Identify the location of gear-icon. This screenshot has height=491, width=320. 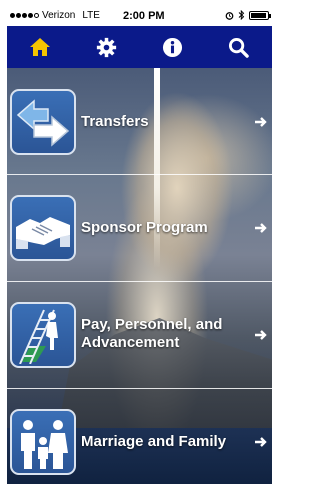
(106, 47).